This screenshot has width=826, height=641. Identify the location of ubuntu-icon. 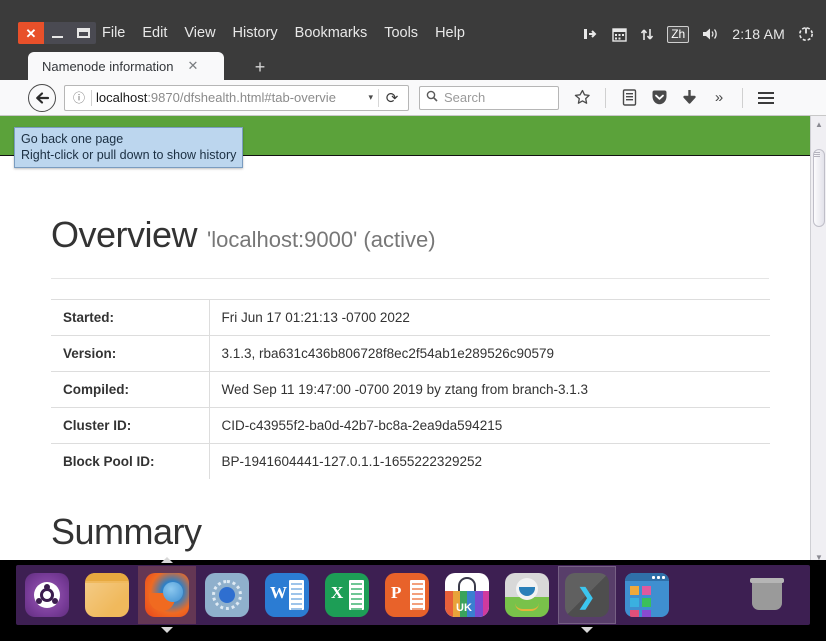
(47, 595).